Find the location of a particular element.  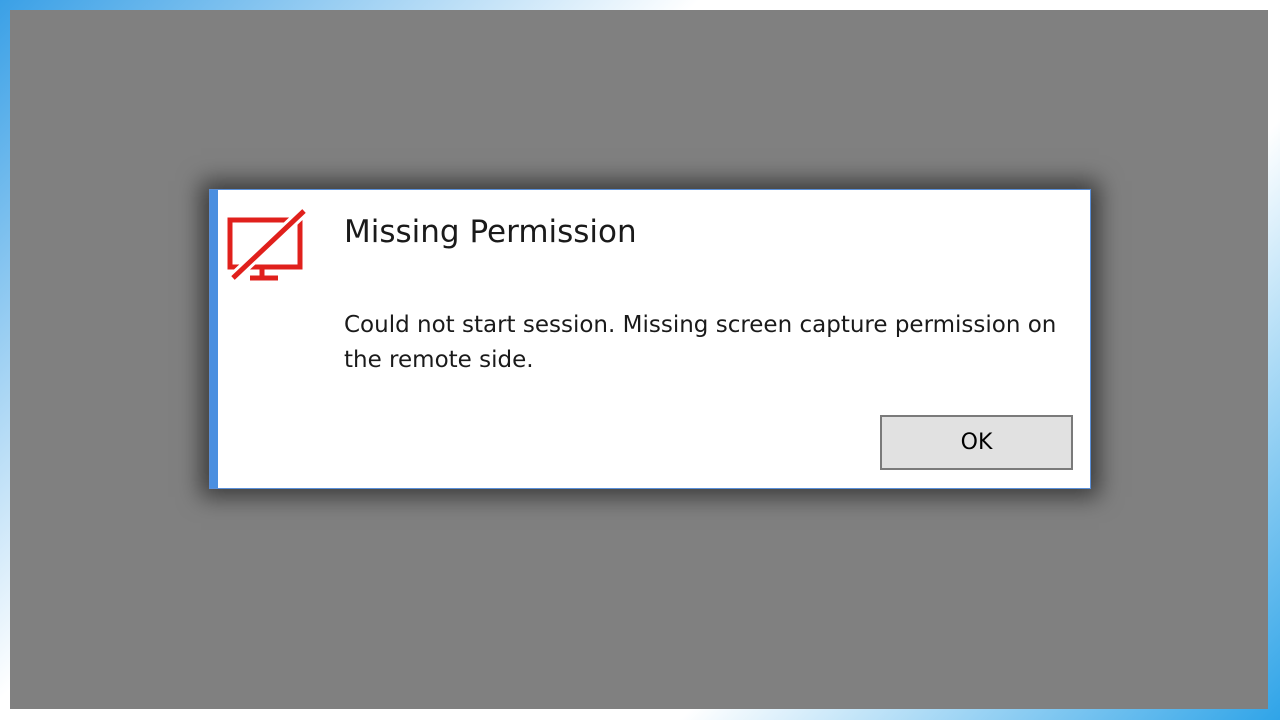

monitor-slash-icon is located at coordinates (267, 245).